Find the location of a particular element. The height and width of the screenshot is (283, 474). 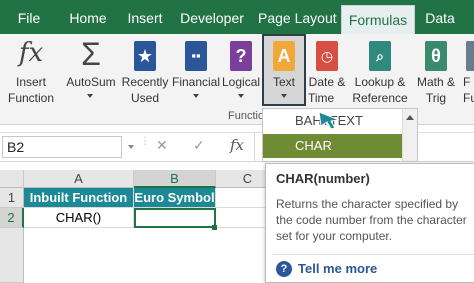

dropdown-scrollbar is located at coordinates (409, 135).